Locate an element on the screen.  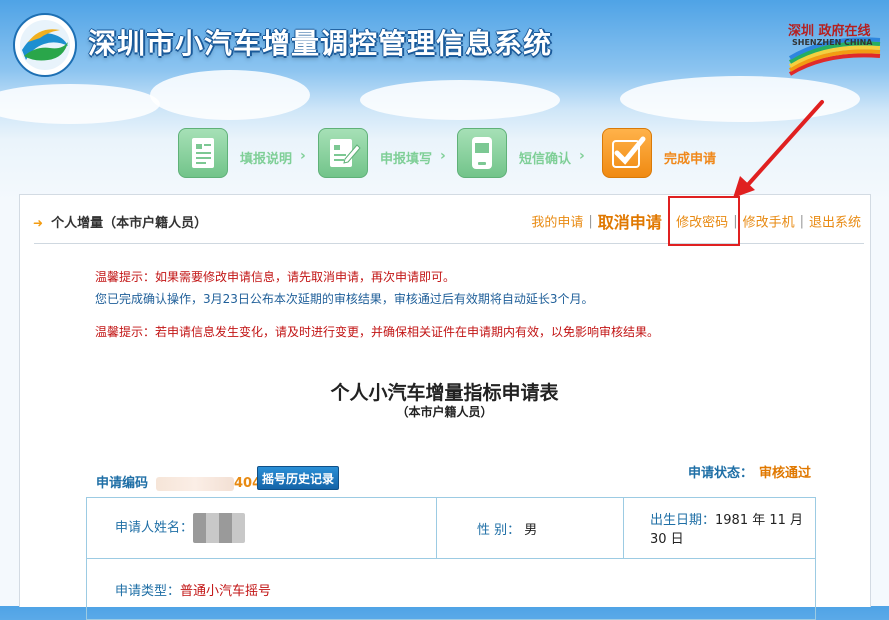
tip-modify: 温馨提示：如果需要修改申请信息，请先取消申请，再次申请即可。 is located at coordinates (275, 277).